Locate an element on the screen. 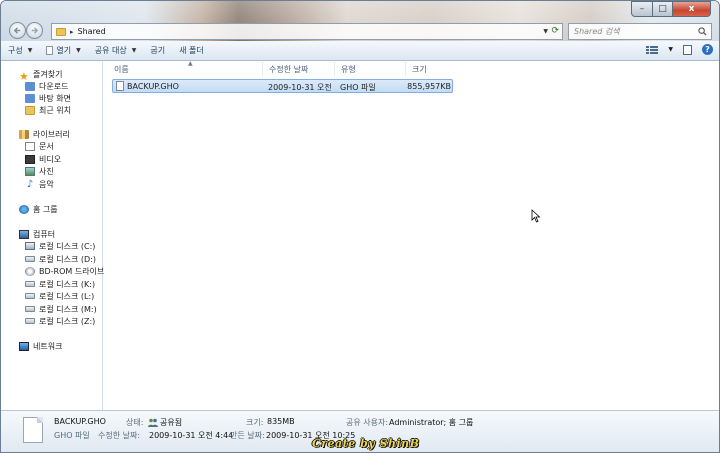 Image resolution: width=720 pixels, height=453 pixels. command-bar: 구성 ▼ 열기 ▼ 공유 대상 ▼ 굽기 새 폴더 ▼ ? is located at coordinates (360, 51).